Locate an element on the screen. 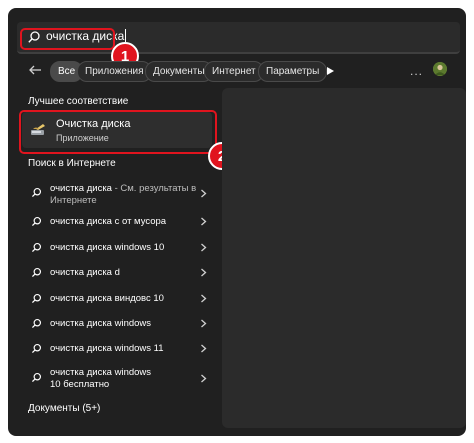 This screenshot has width=474, height=443. web-result-row: очистка диска виндовс 10 is located at coordinates (117, 299).